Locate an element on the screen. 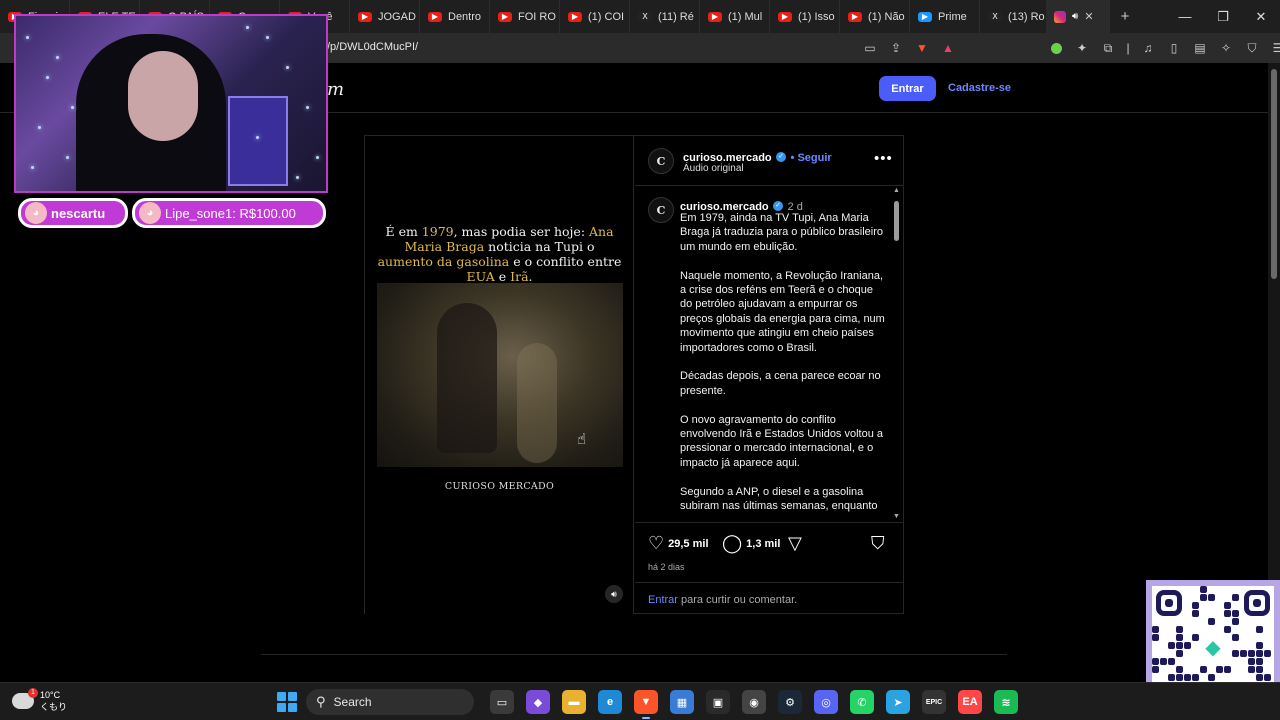  scroll-thumb is located at coordinates (896, 221).